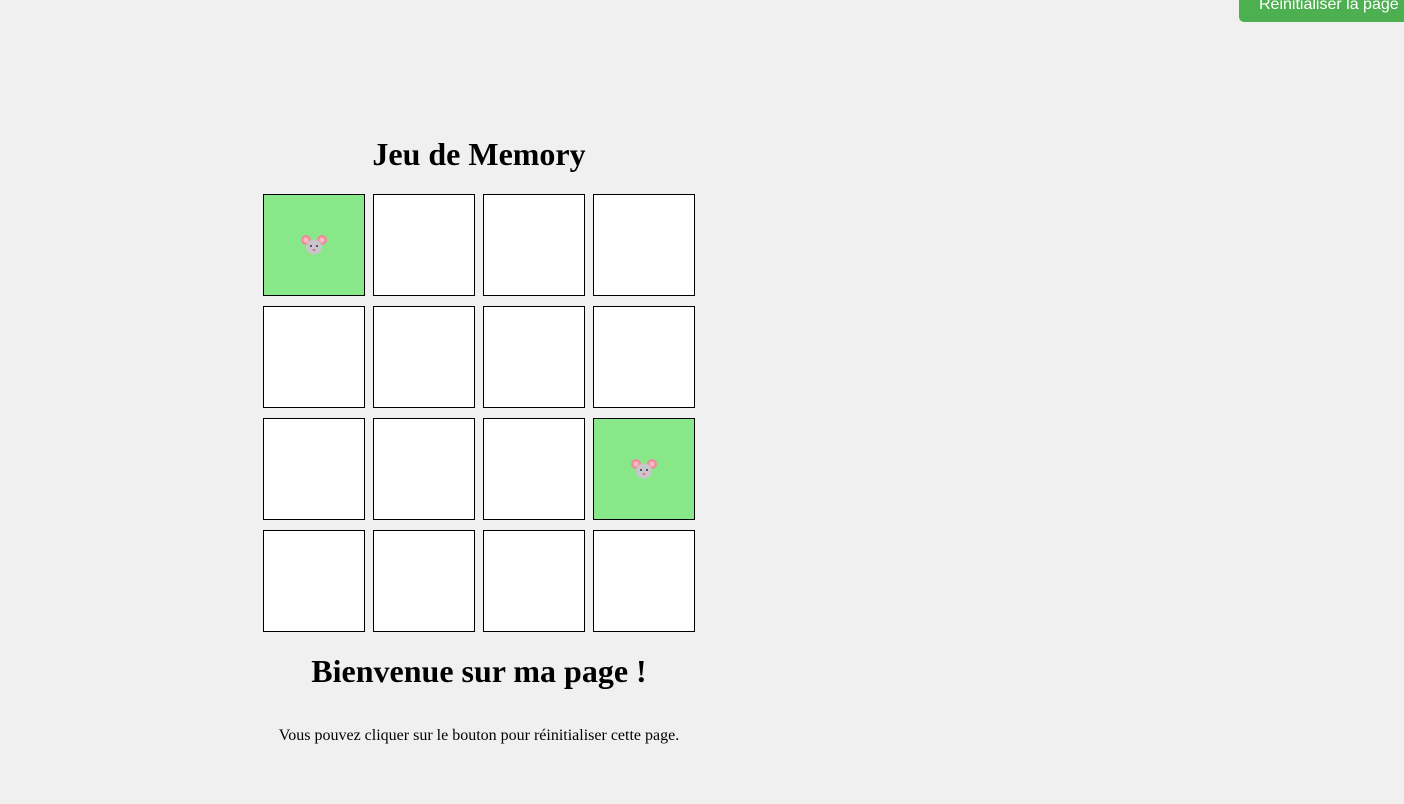  Describe the element at coordinates (479, 671) in the screenshot. I see `welcome-heading: Bienvenue sur ma page !` at that location.